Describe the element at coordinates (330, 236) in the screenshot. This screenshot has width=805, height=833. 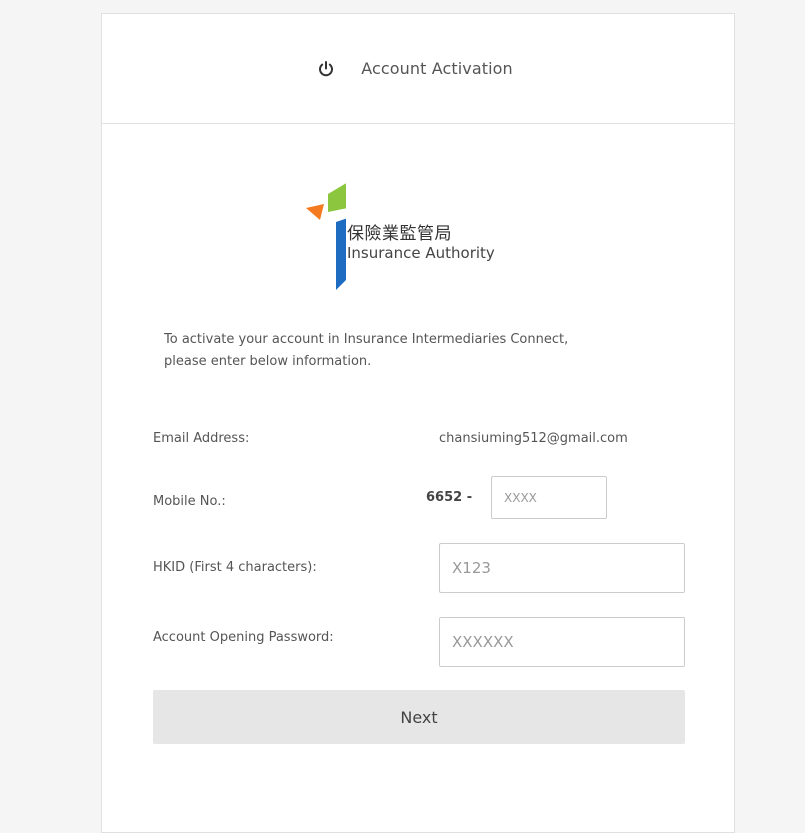
I see `logo-mark-icon` at that location.